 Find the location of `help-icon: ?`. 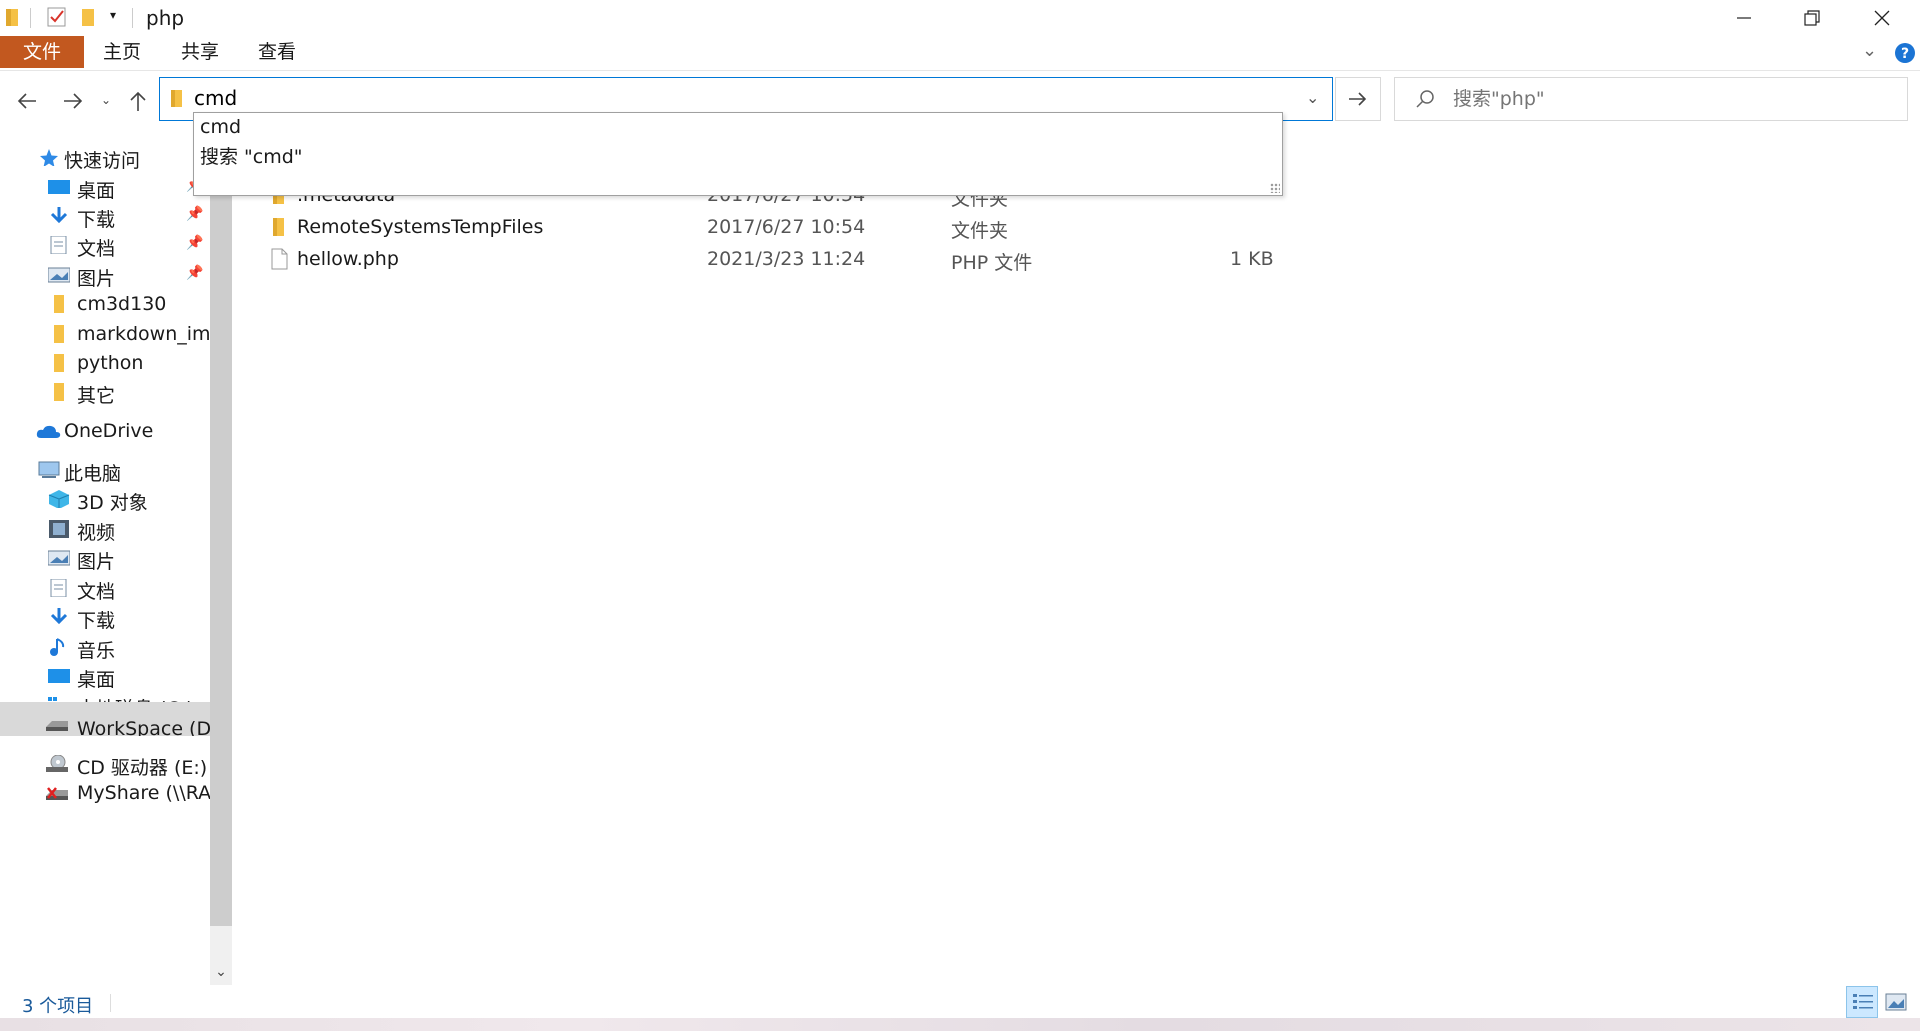

help-icon: ? is located at coordinates (1905, 53).